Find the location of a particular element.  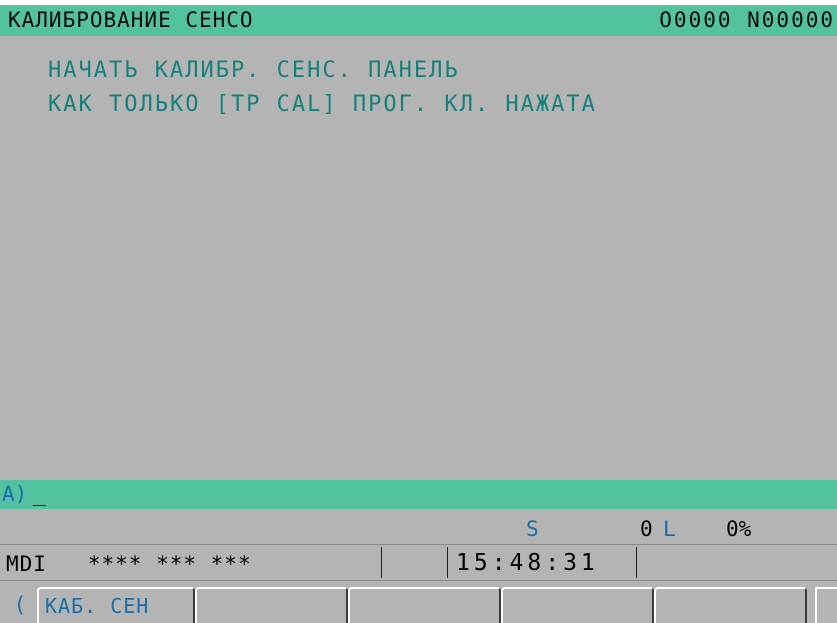

message-line-1: НАЧАТЬ КАЛИБР. СЕНС. ПАНЕЛЬ is located at coordinates (254, 70).